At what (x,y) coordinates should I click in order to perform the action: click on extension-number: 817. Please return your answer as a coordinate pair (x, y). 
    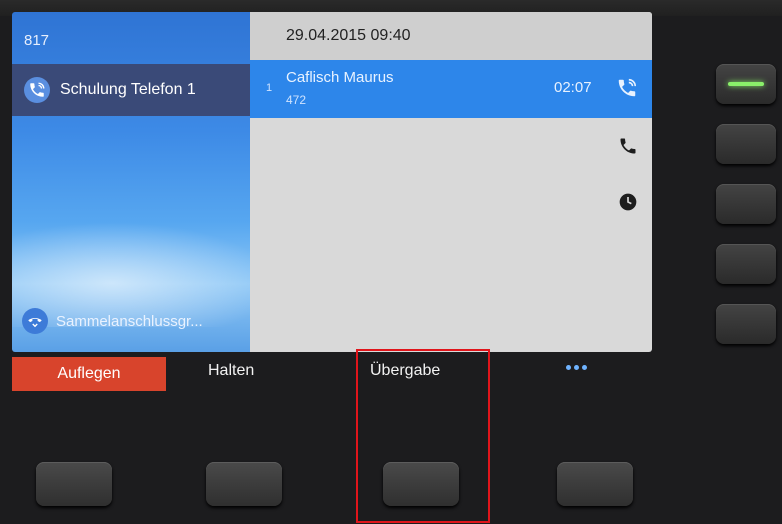
    Looking at the image, I should click on (37, 40).